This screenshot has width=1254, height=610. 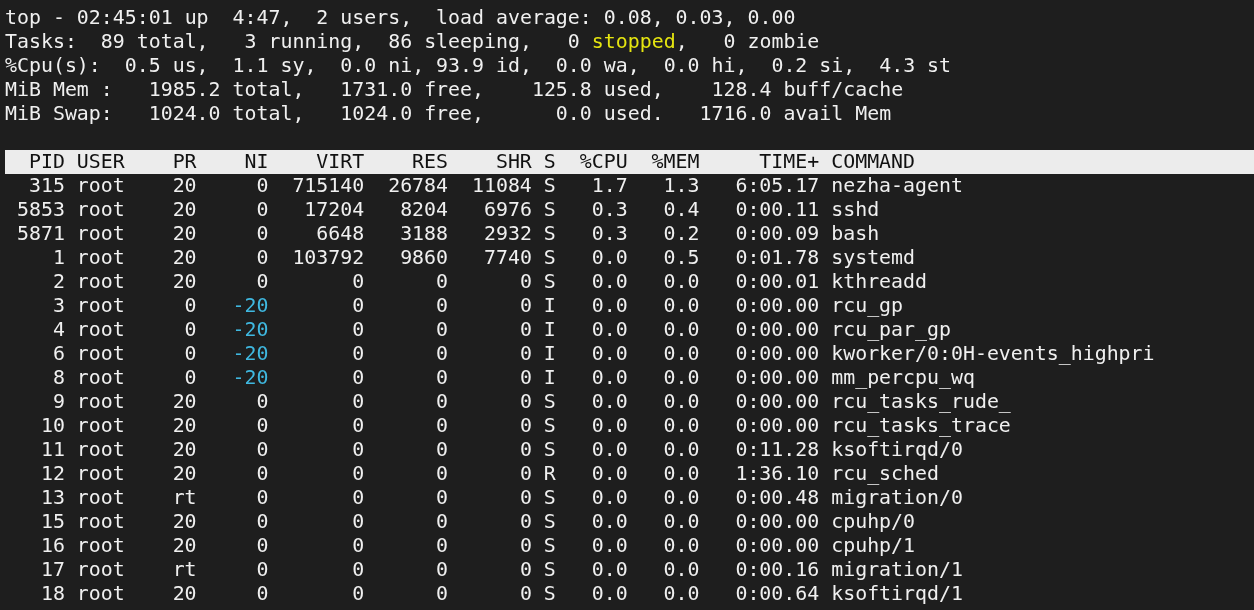 What do you see at coordinates (777, 209) in the screenshot?
I see `table-cell: 0:00.11` at bounding box center [777, 209].